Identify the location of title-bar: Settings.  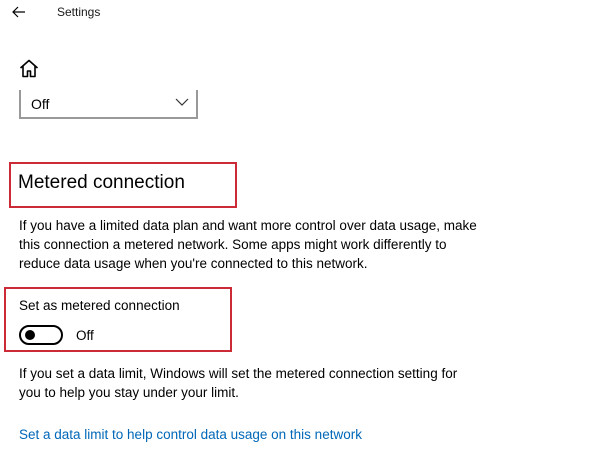
(299, 13).